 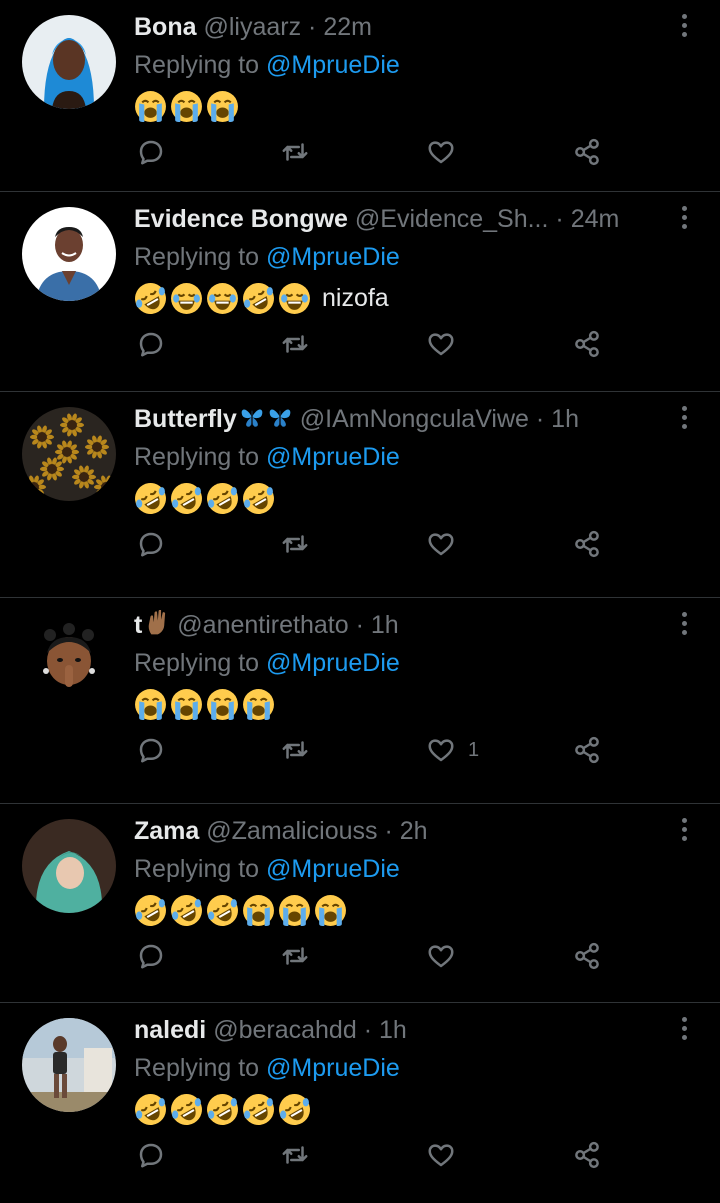 I want to click on timestamp: 24m, so click(x=595, y=219).